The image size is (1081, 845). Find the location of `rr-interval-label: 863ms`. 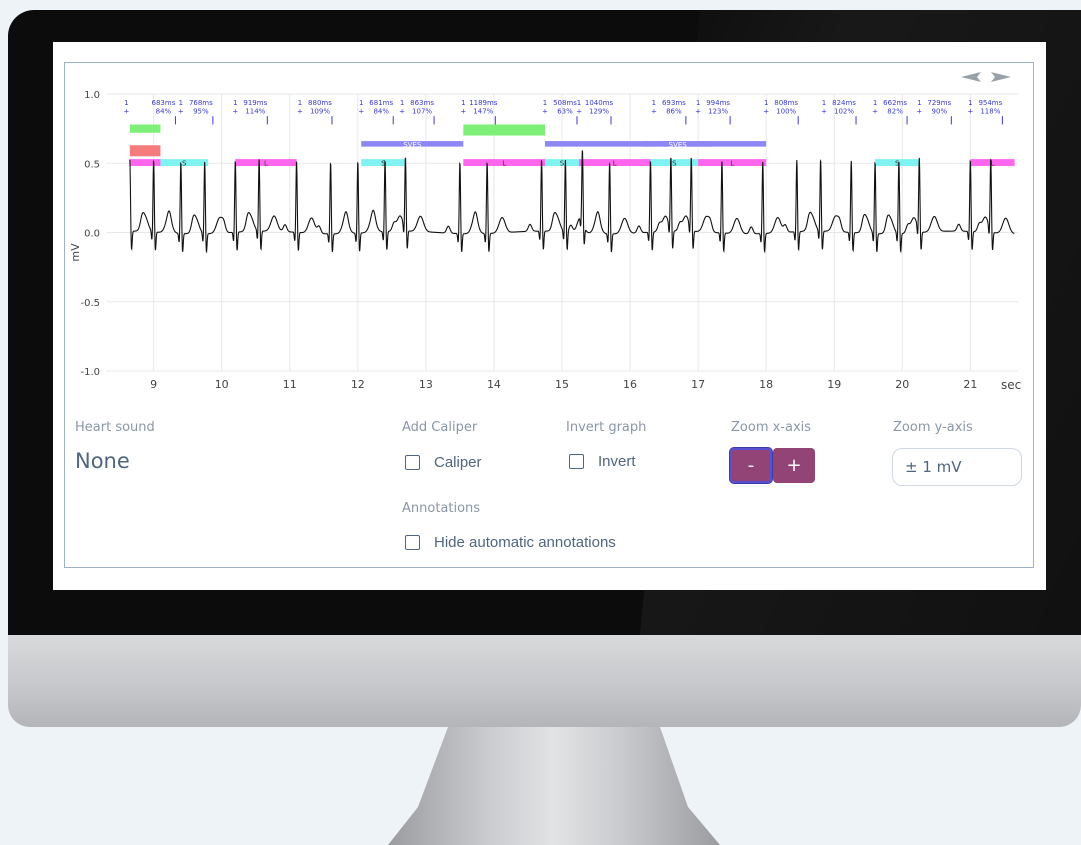

rr-interval-label: 863ms is located at coordinates (422, 103).